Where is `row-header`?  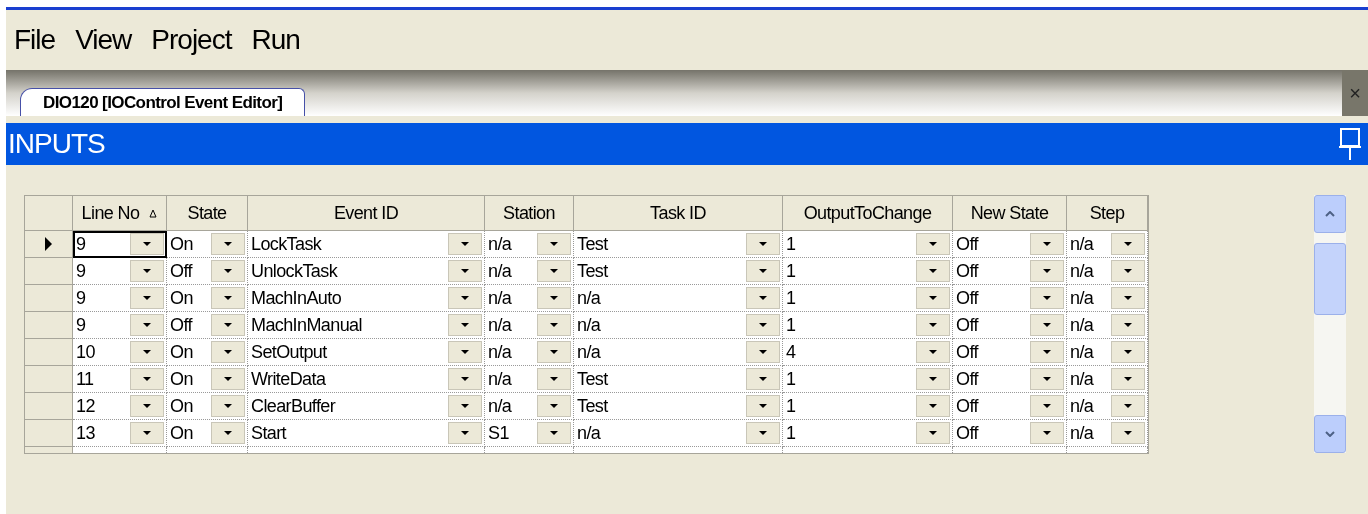 row-header is located at coordinates (49, 244).